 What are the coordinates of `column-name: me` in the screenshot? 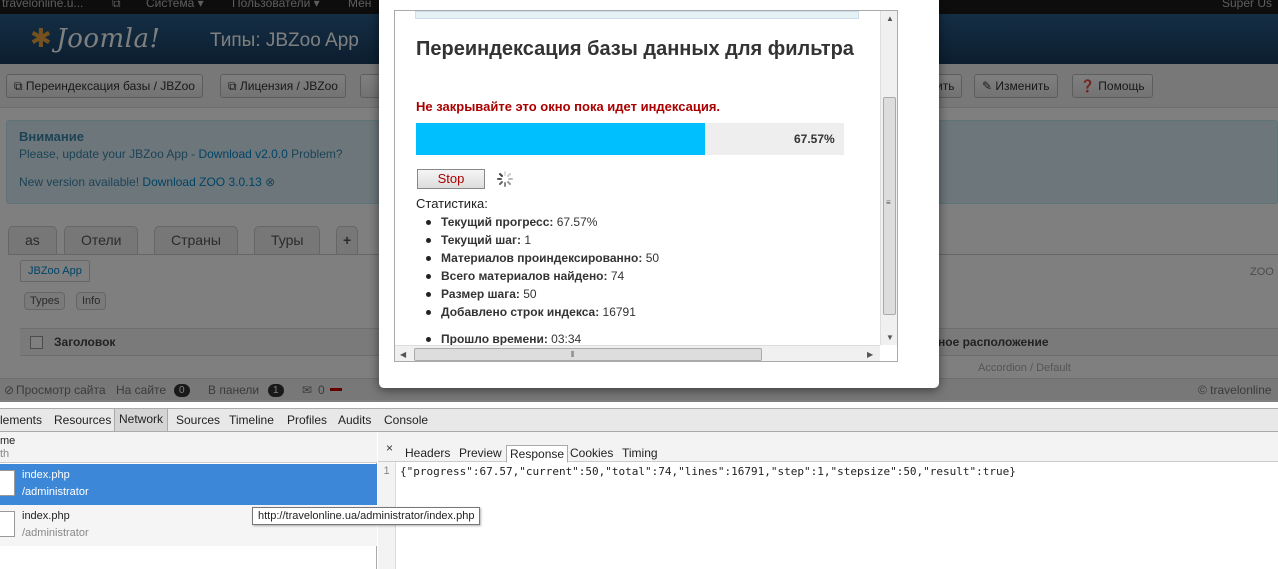 It's located at (8, 441).